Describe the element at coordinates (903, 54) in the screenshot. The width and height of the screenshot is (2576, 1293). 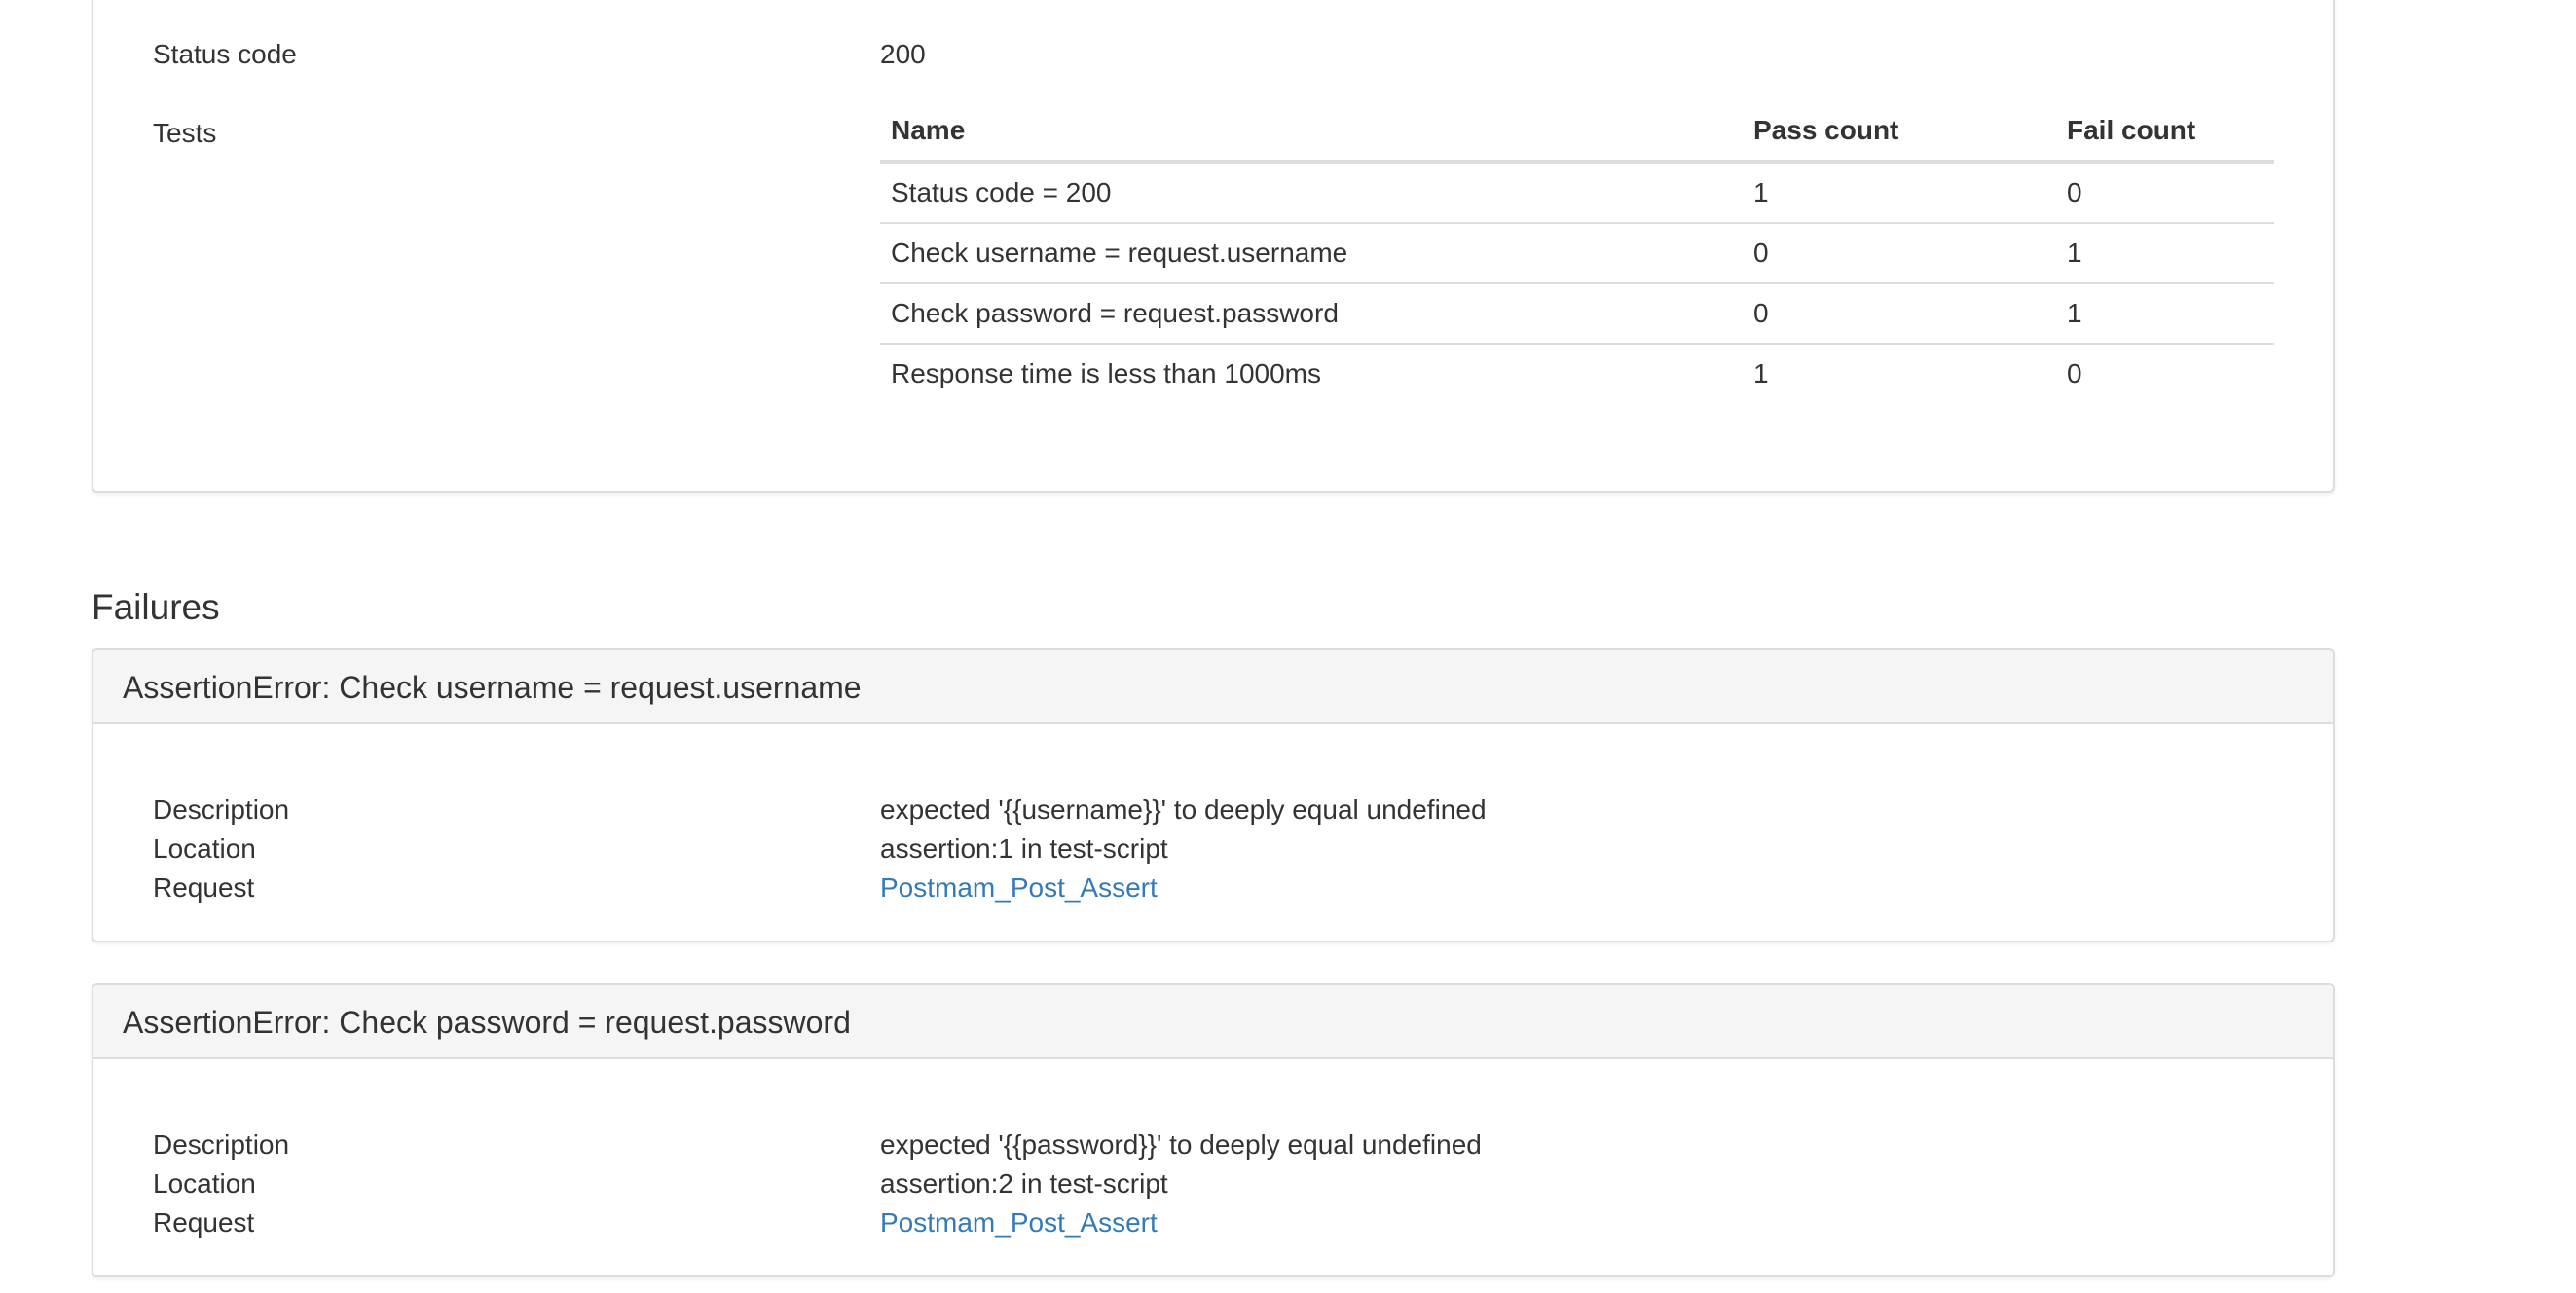
I see `status-code-value: 200` at that location.